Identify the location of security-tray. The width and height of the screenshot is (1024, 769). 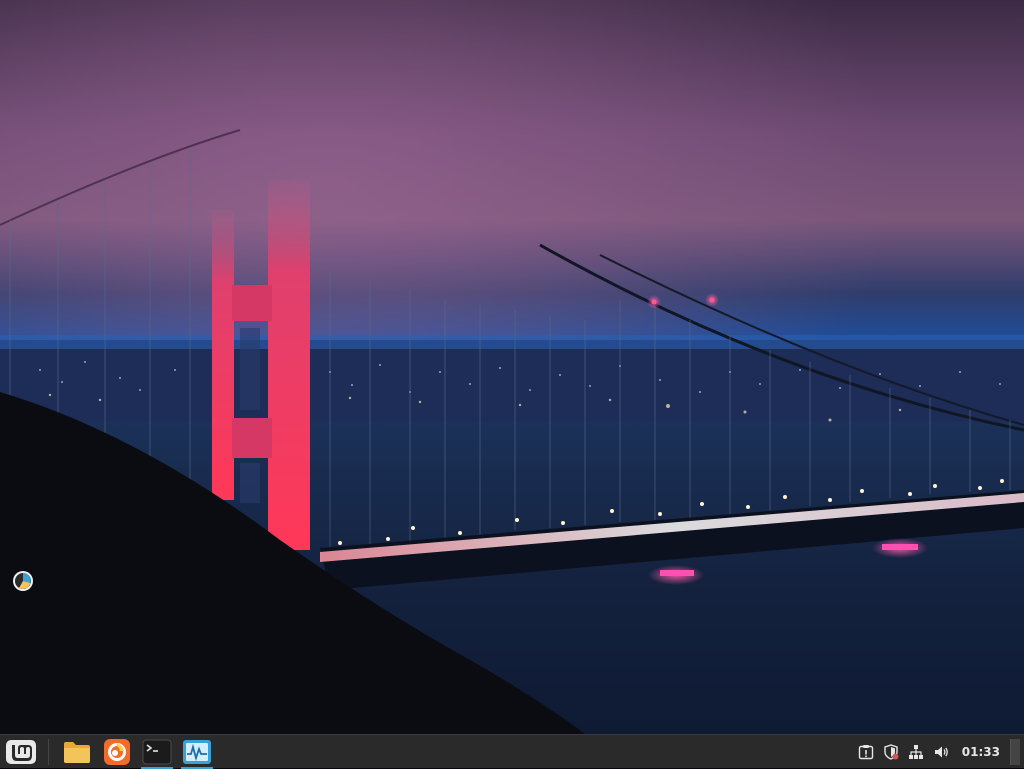
(891, 752).